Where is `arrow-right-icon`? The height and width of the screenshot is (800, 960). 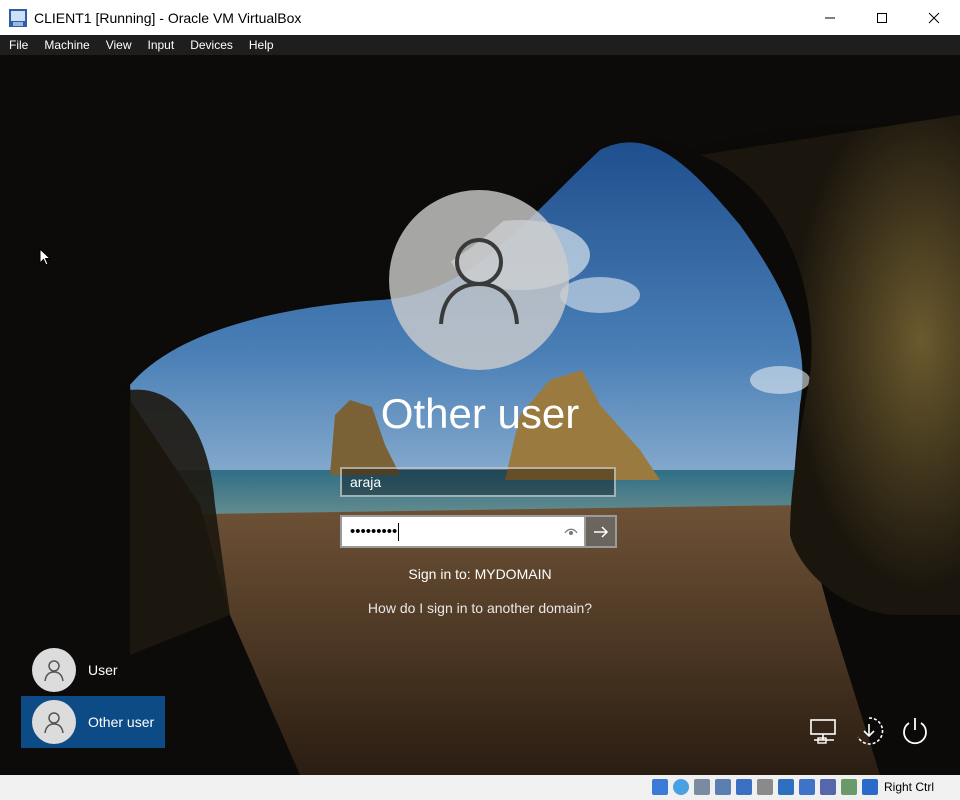 arrow-right-icon is located at coordinates (600, 531).